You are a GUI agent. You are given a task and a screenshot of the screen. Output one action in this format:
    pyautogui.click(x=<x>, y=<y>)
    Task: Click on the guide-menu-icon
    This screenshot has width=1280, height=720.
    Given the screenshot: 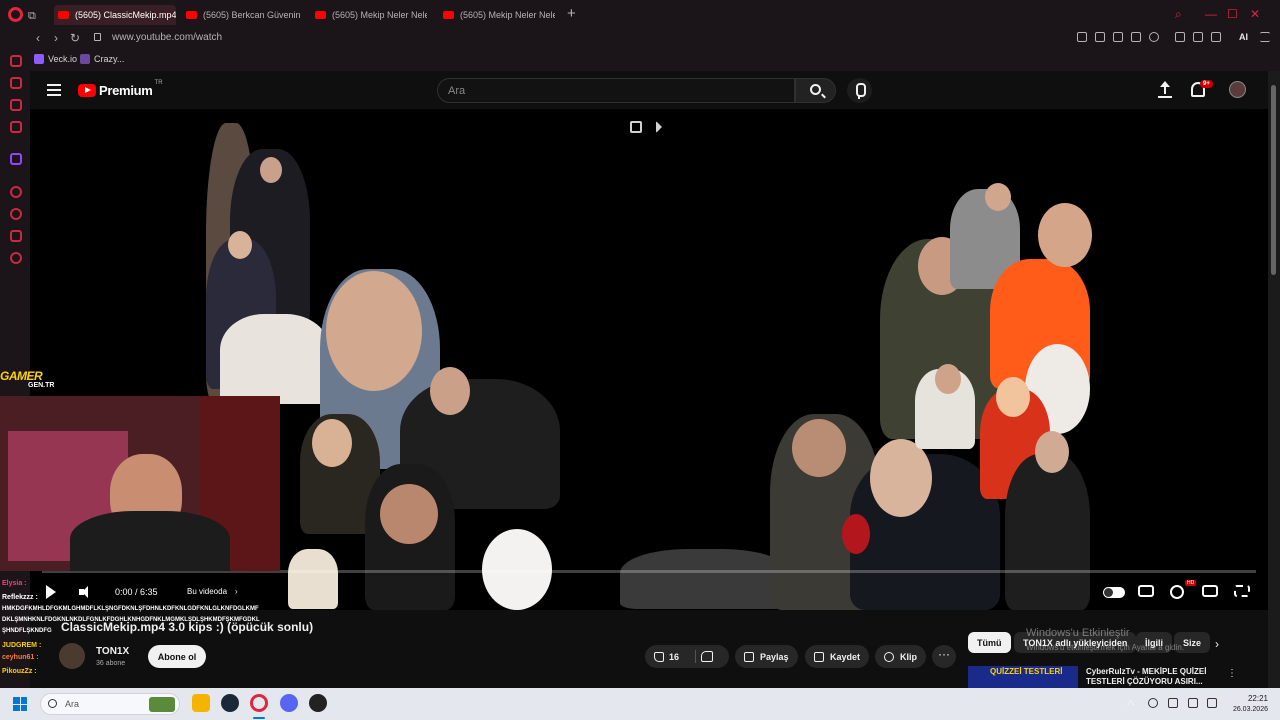 What is the action you would take?
    pyautogui.click(x=54, y=90)
    